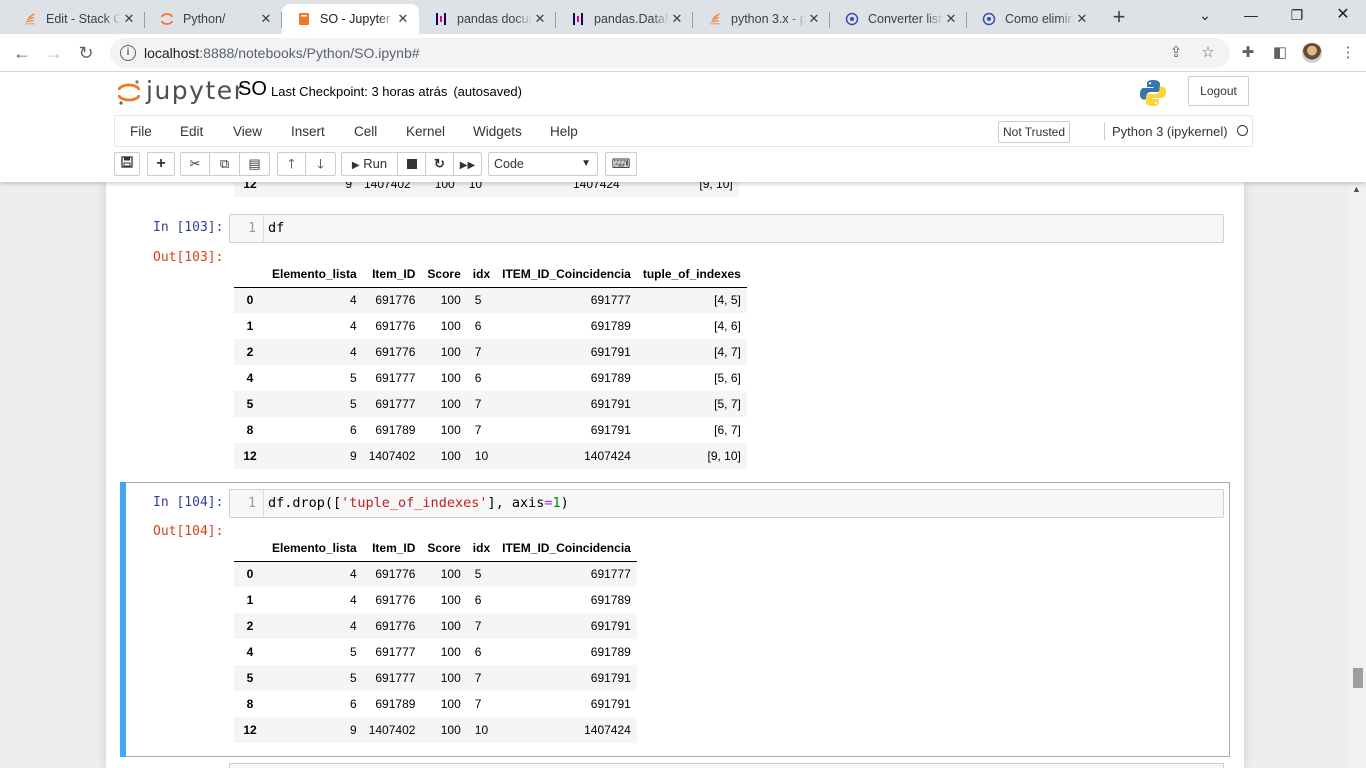  I want to click on menu-file: File, so click(141, 131).